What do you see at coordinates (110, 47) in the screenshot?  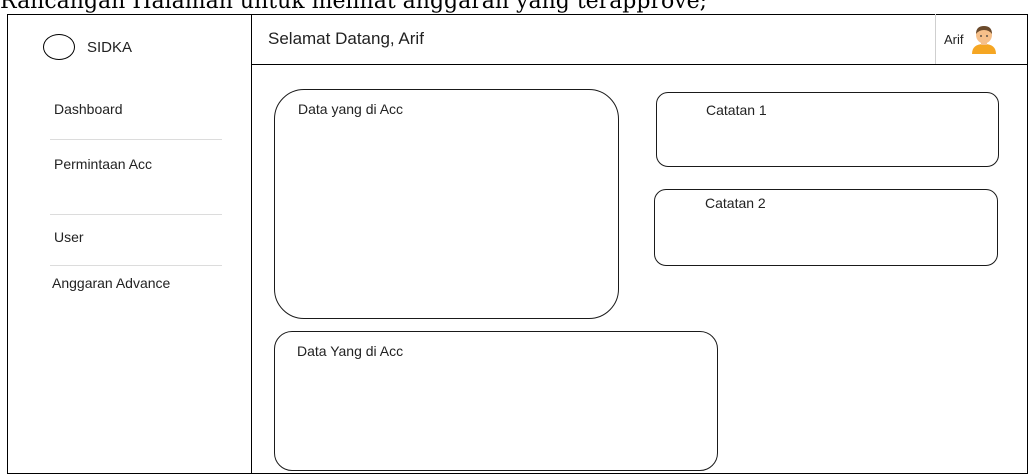 I see `brand-name: SIDKA` at bounding box center [110, 47].